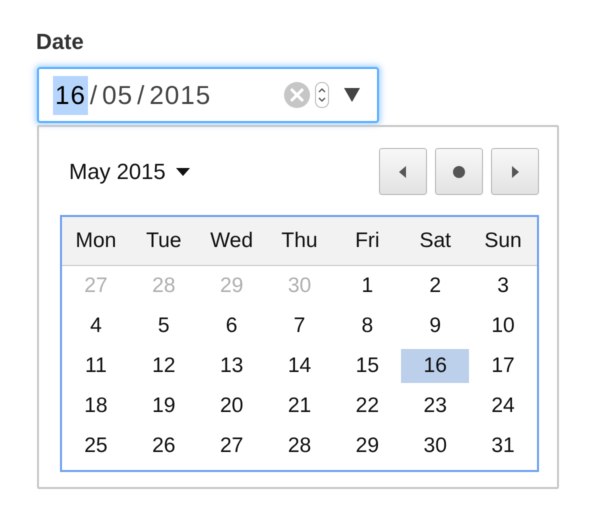 The width and height of the screenshot is (602, 528). Describe the element at coordinates (232, 326) in the screenshot. I see `day-cell: 6` at that location.